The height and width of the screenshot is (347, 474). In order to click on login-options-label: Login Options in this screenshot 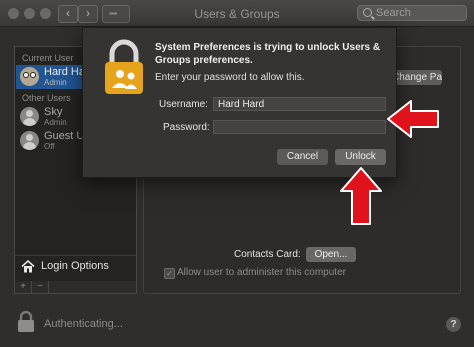, I will do `click(75, 266)`.